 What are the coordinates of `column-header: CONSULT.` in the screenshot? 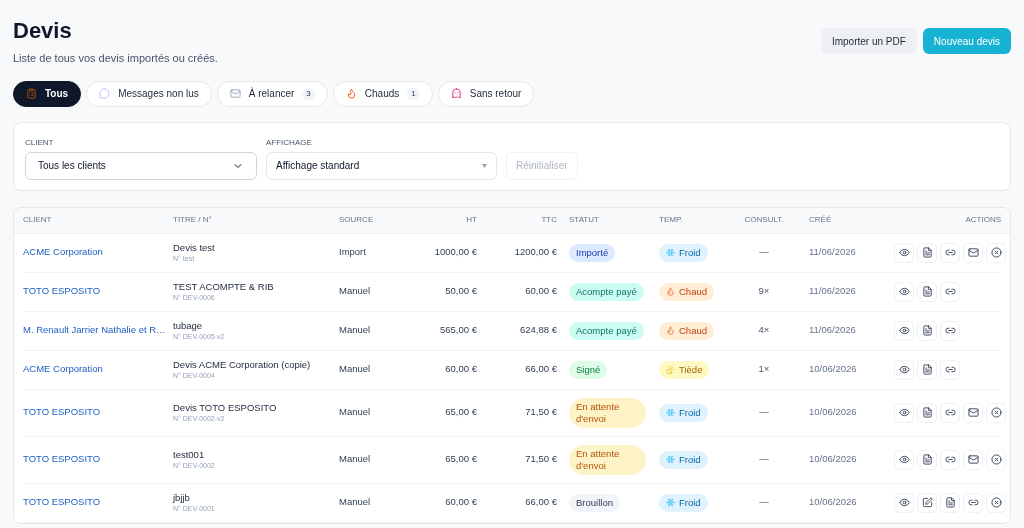 It's located at (764, 220).